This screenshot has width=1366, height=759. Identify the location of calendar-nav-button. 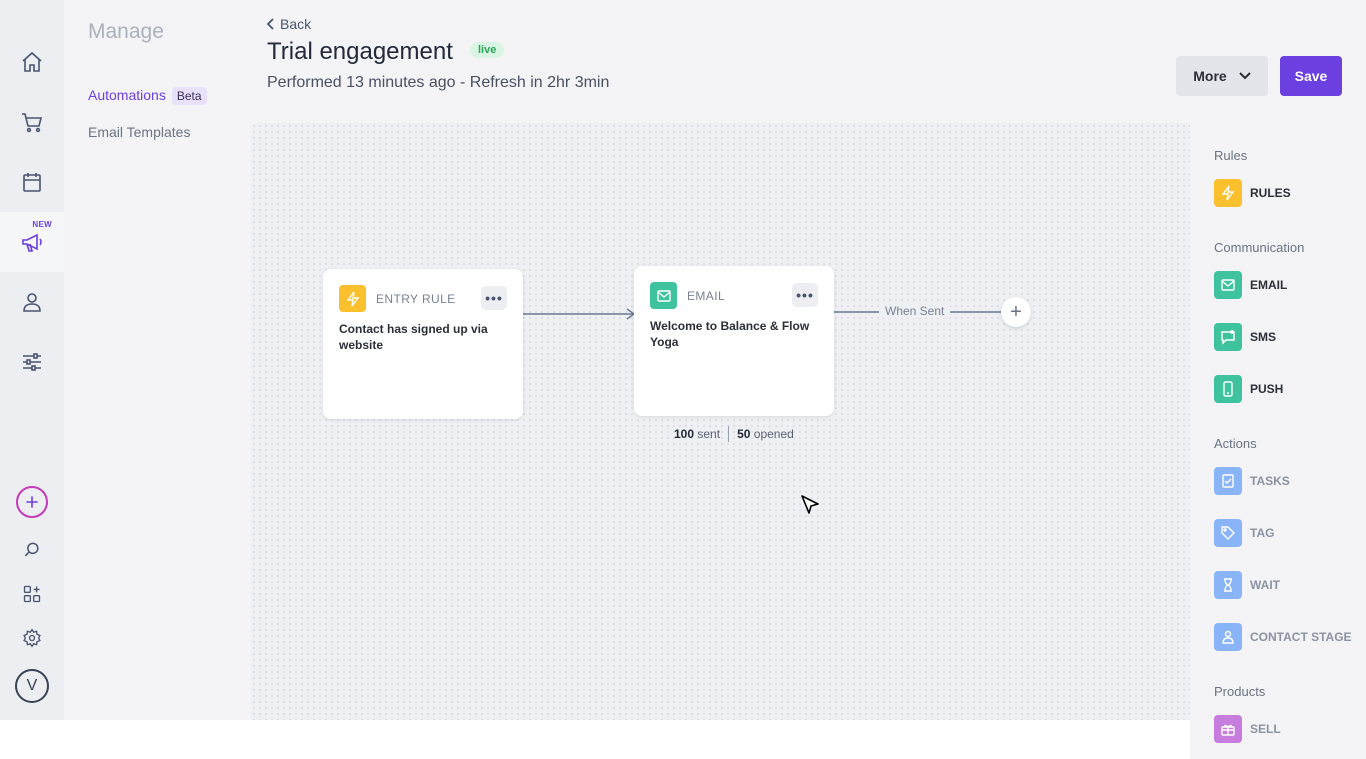
(32, 182).